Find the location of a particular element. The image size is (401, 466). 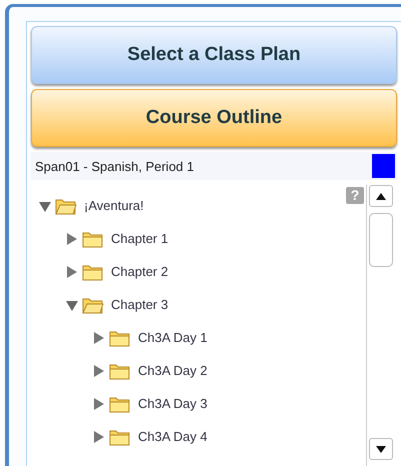

scroll-down-button is located at coordinates (381, 449).